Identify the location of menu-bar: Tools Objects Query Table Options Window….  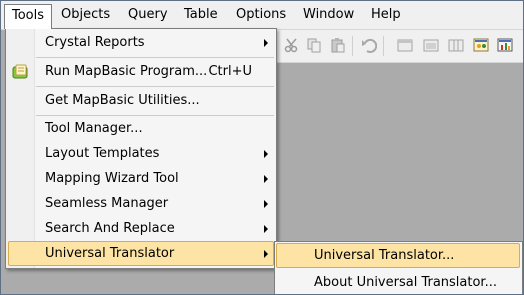
(262, 15).